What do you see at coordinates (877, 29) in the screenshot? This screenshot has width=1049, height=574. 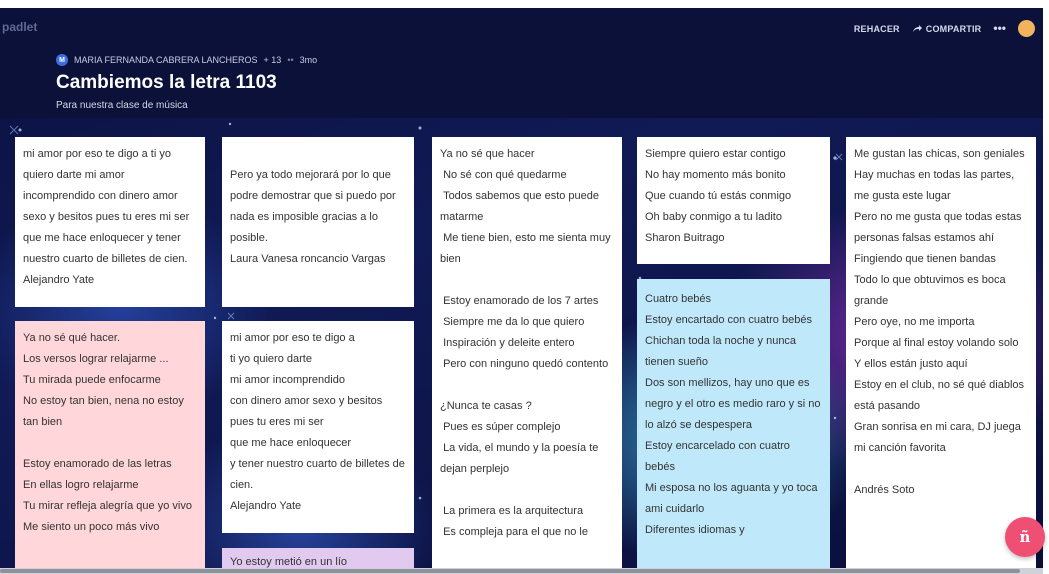 I see `redo-button: REHACER` at bounding box center [877, 29].